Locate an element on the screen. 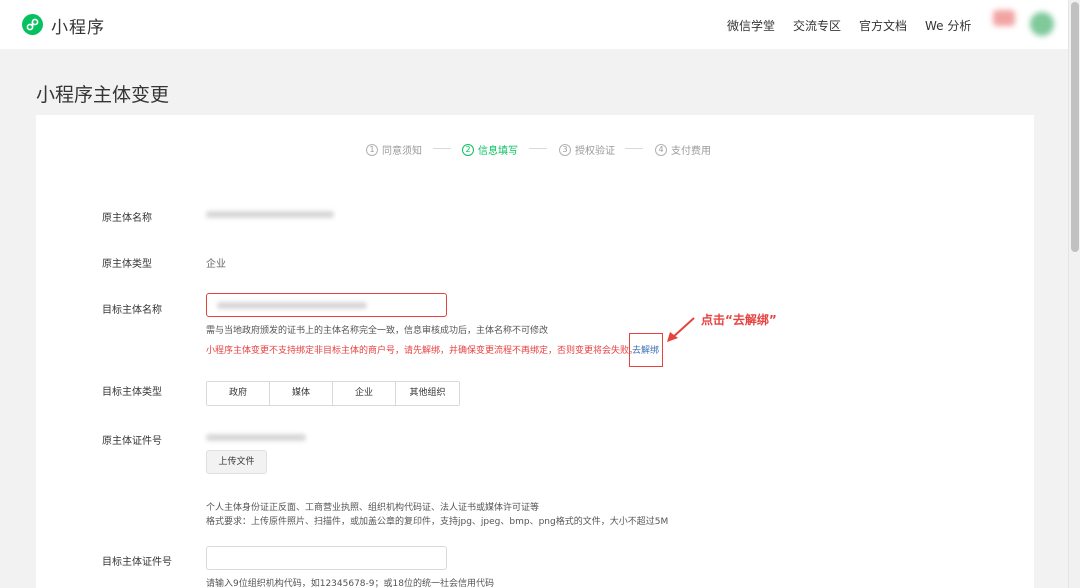 This screenshot has width=1080, height=588. step-agree: 1 同意须知 is located at coordinates (394, 149).